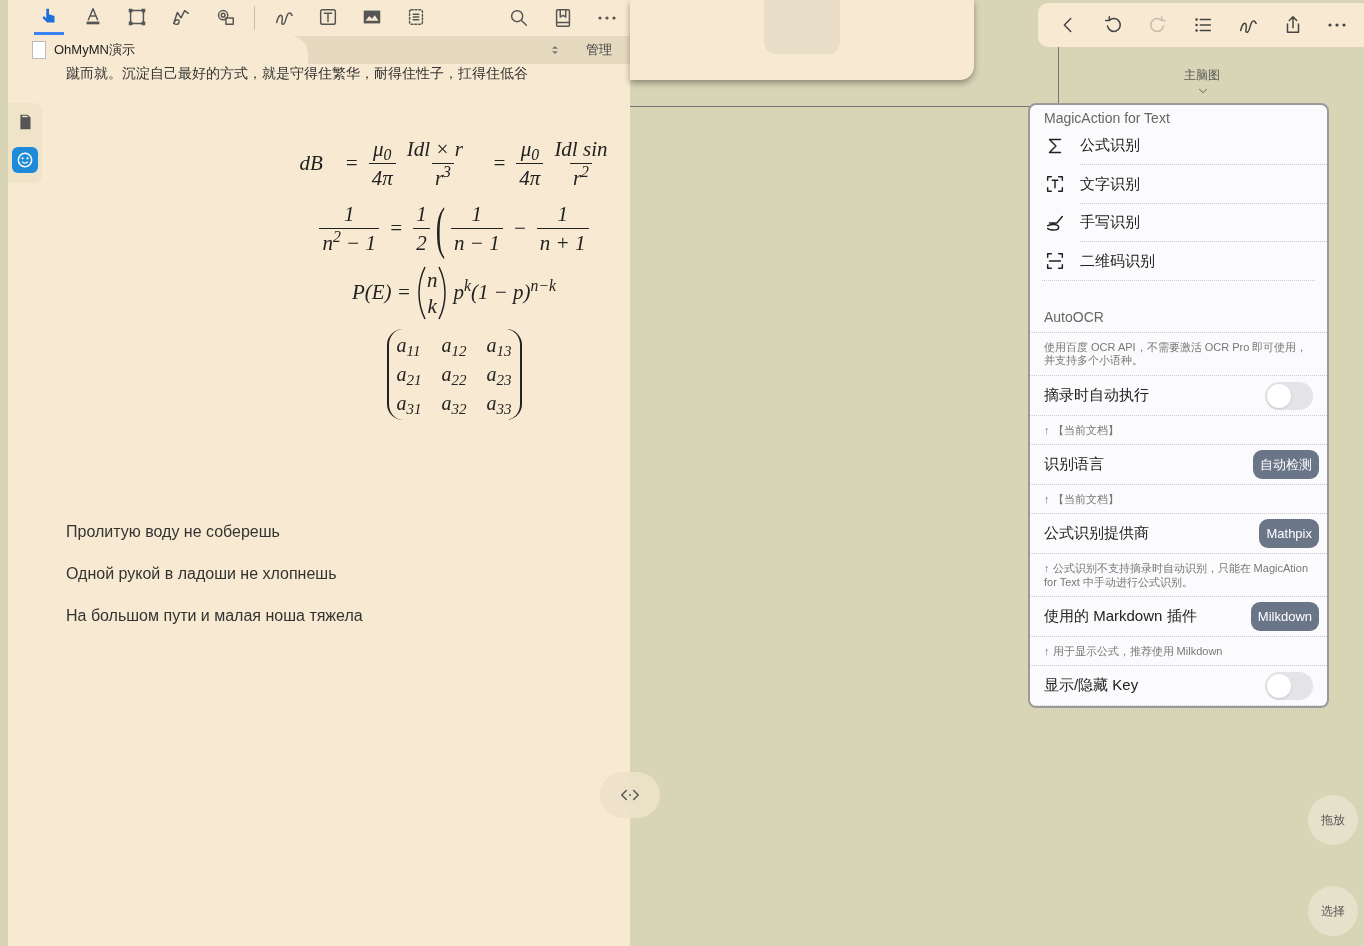 The height and width of the screenshot is (946, 1364). Describe the element at coordinates (421, 228) in the screenshot. I see `fraction: 1 2` at that location.